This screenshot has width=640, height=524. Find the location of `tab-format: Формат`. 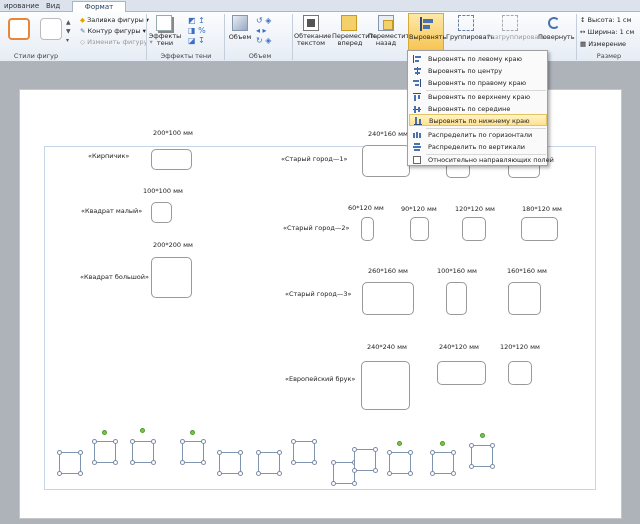

tab-format: Формат is located at coordinates (99, 6).